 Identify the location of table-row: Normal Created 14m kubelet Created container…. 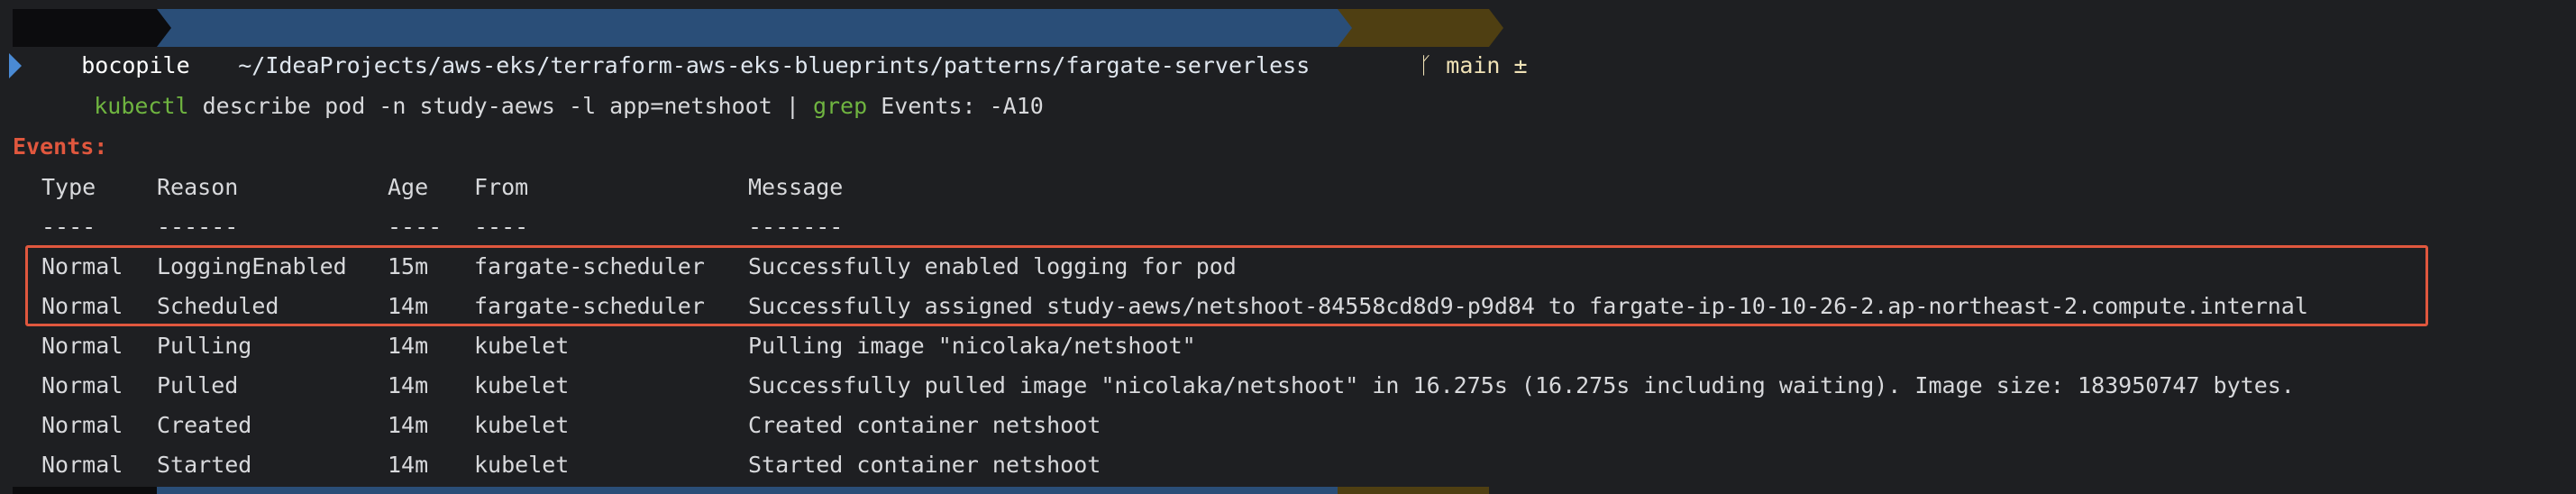
(1288, 425).